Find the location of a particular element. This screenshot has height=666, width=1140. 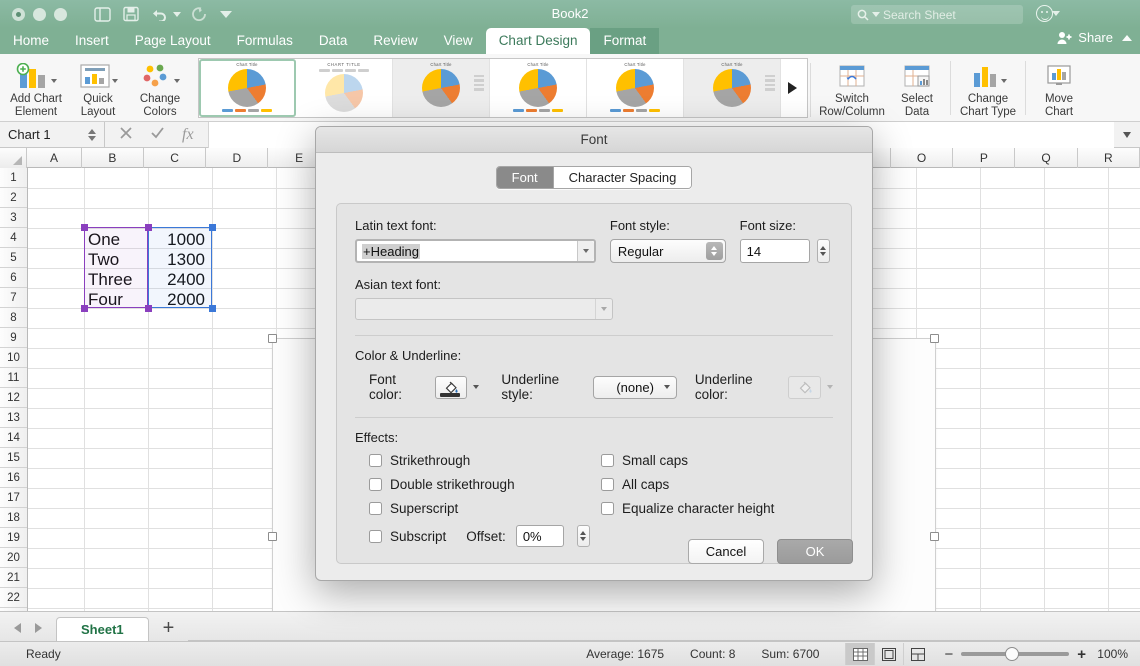

tab-format: Format is located at coordinates (625, 41).